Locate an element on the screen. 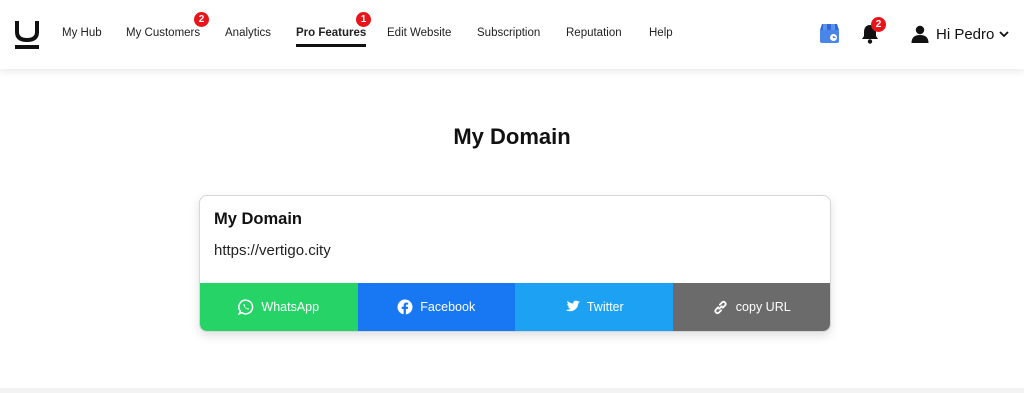 The width and height of the screenshot is (1024, 393). copy-url-button: copy URL is located at coordinates (751, 307).